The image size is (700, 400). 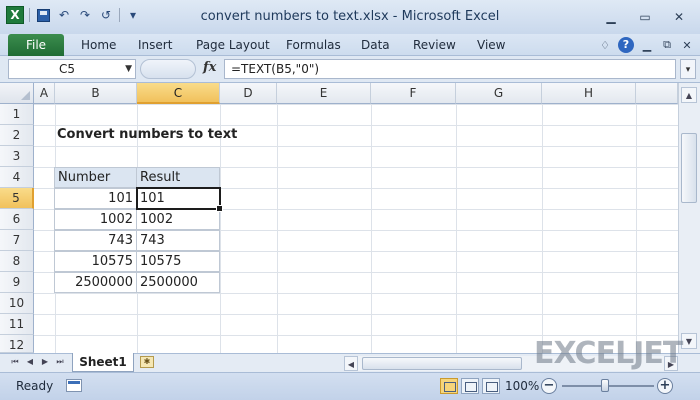 I want to click on zoom-out-button: −, so click(x=549, y=386).